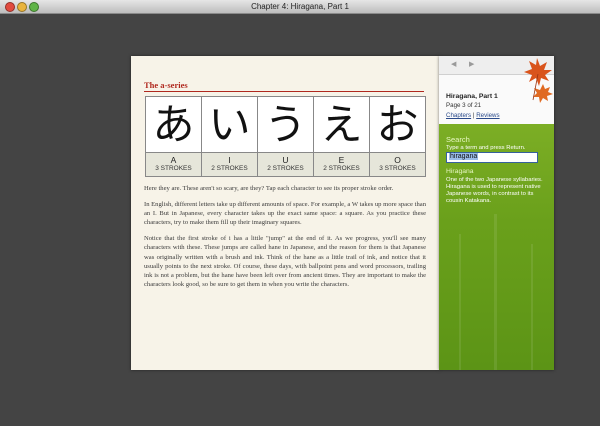  What do you see at coordinates (471, 65) in the screenshot?
I see `next-page-button: ▶` at bounding box center [471, 65].